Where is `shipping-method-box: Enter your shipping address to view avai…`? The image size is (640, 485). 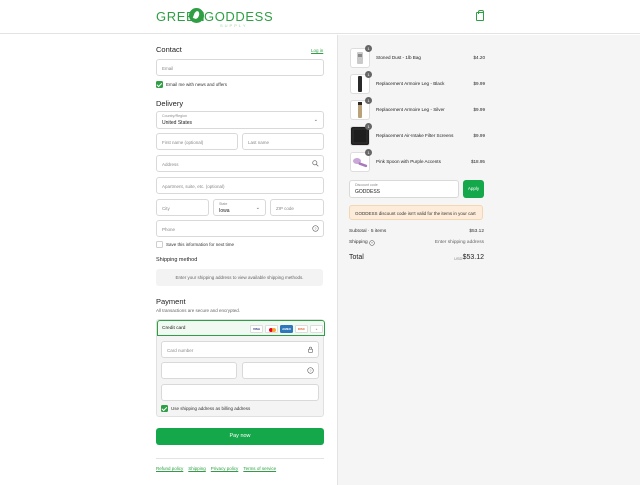
shipping-method-box: Enter your shipping address to view avai… is located at coordinates (239, 277).